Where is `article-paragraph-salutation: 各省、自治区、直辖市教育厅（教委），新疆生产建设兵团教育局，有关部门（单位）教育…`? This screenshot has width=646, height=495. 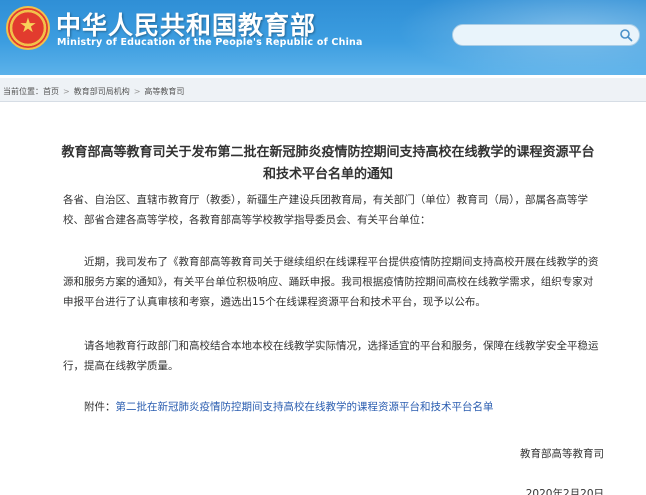
article-paragraph-salutation: 各省、自治区、直辖市教育厅（教委），新疆生产建设兵团教育局，有关部门（单位）教育… is located at coordinates (325, 210).